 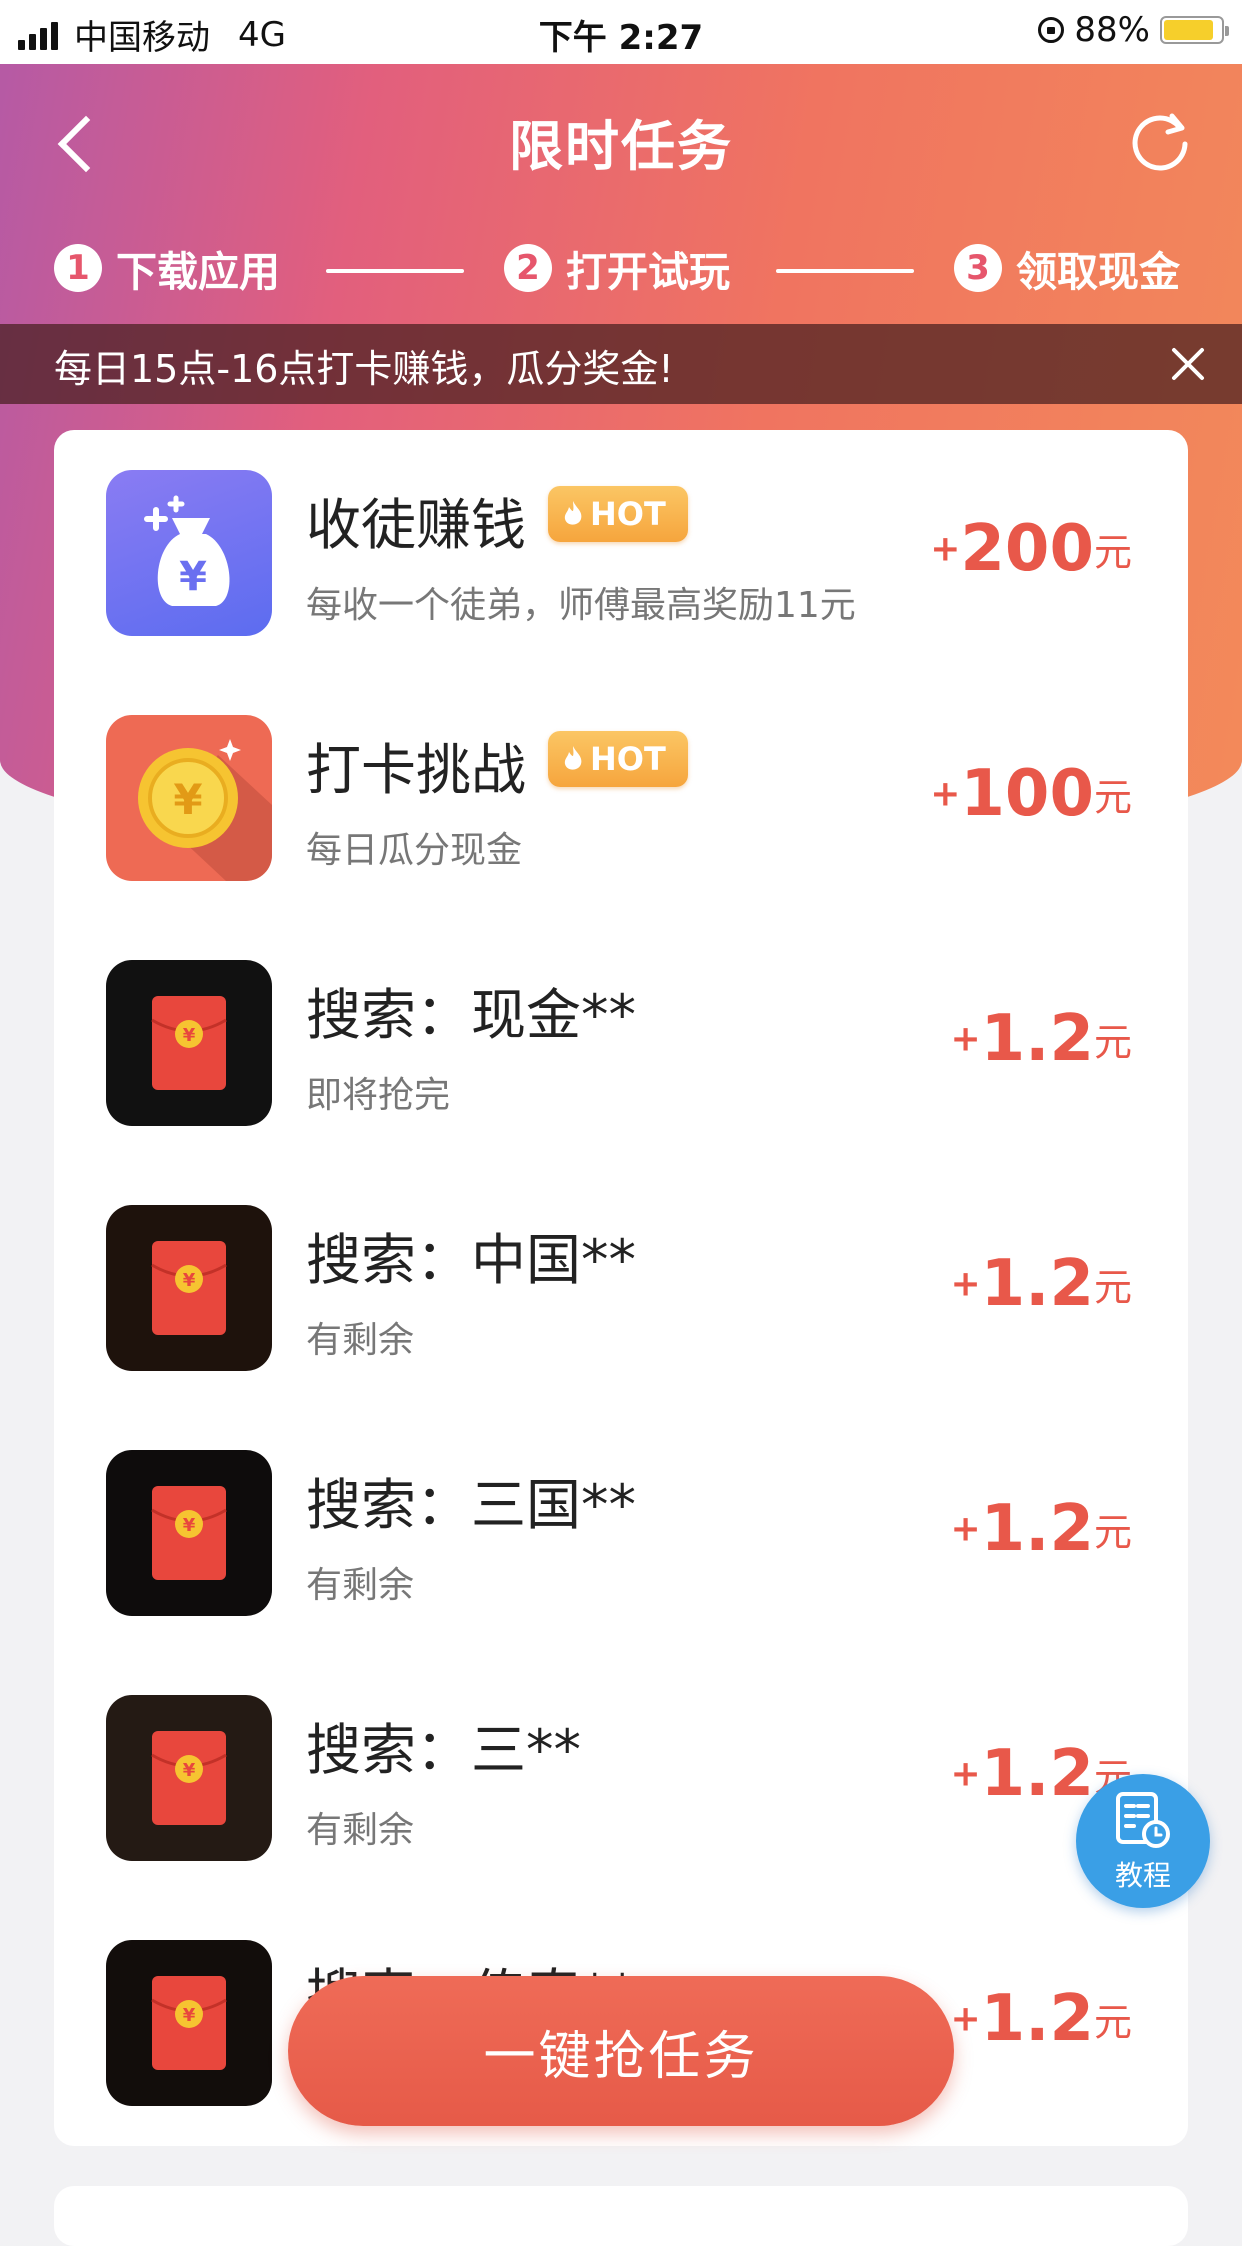 I want to click on task-title: 打卡挑战, so click(x=416, y=770).